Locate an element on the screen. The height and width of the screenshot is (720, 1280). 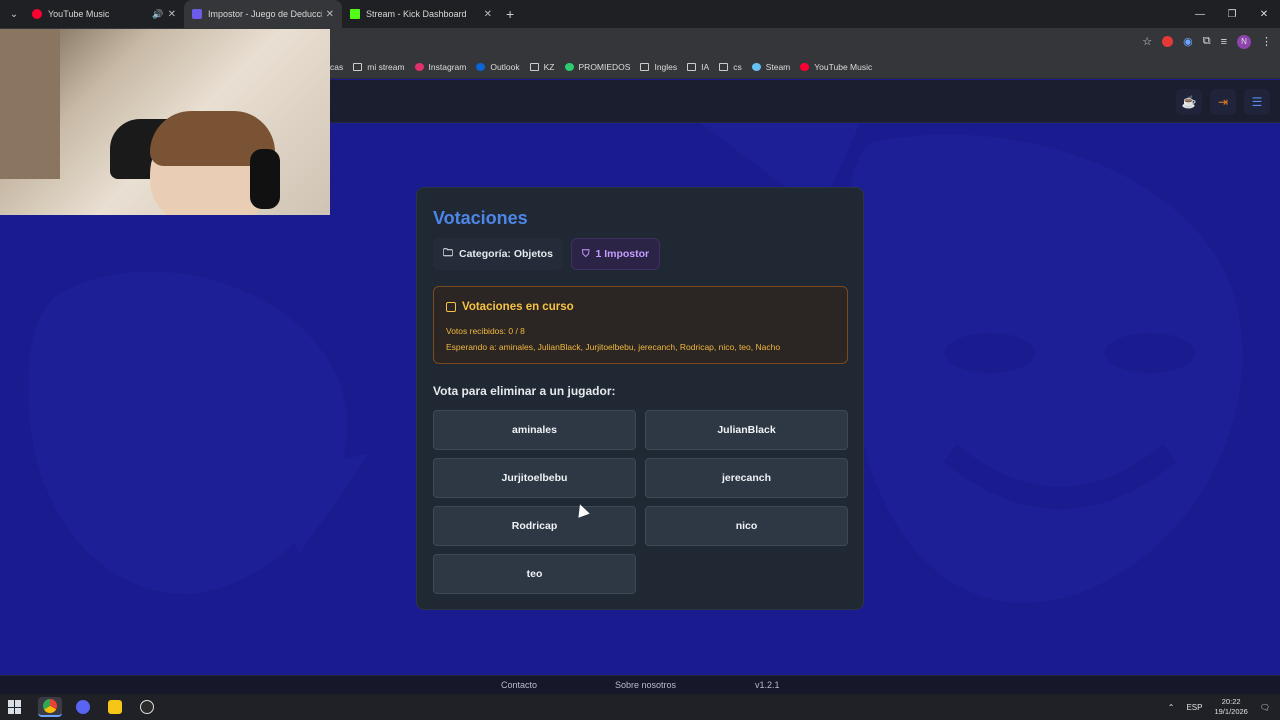
windows-start-icon is located at coordinates (15, 707).